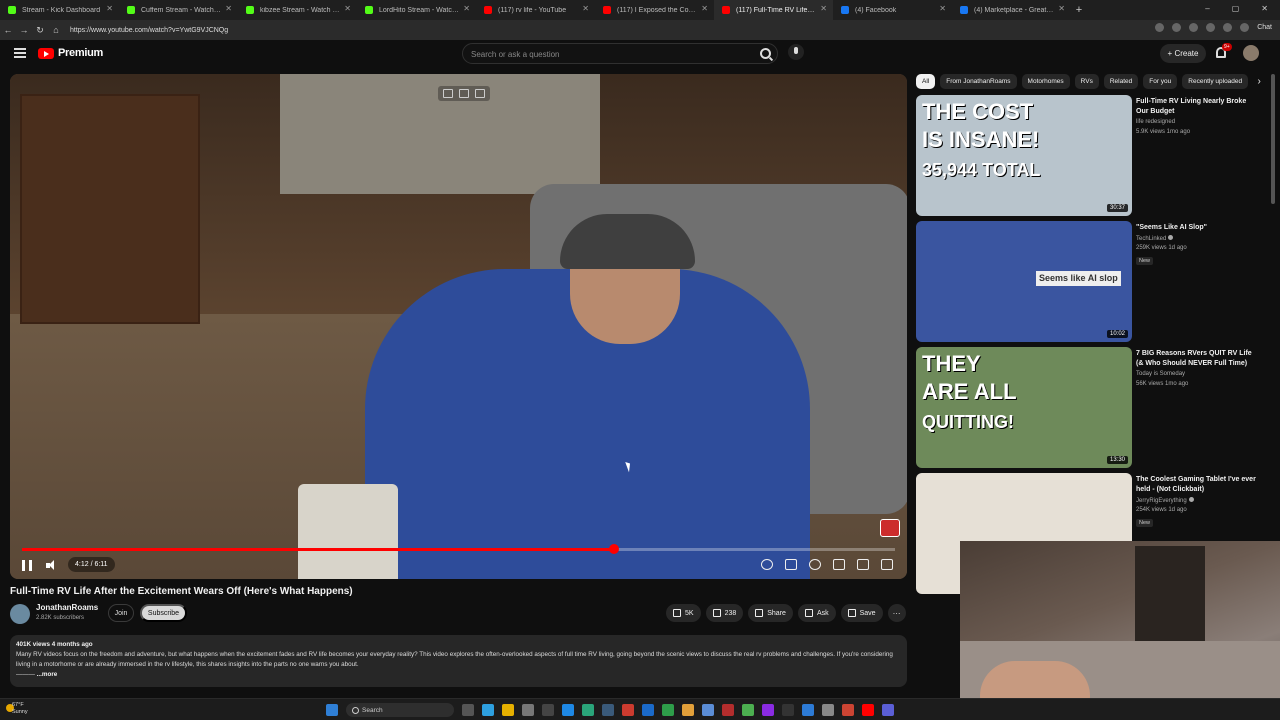 The width and height of the screenshot is (1280, 720). Describe the element at coordinates (1079, 10) in the screenshot. I see `new-tab-button: +` at that location.